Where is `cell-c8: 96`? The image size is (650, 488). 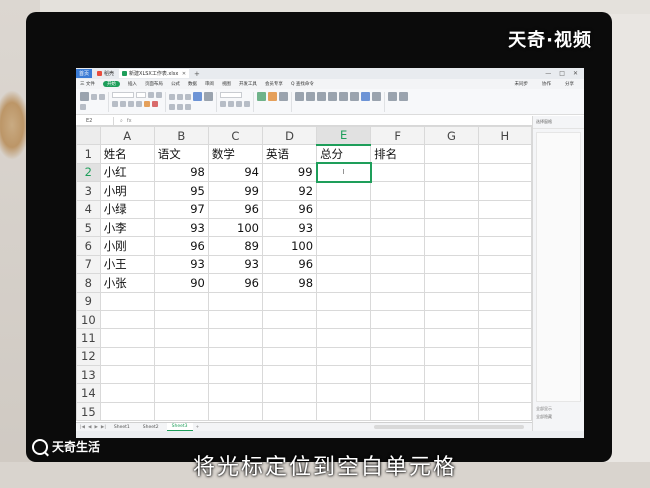
cell-c8: 96 is located at coordinates (235, 283).